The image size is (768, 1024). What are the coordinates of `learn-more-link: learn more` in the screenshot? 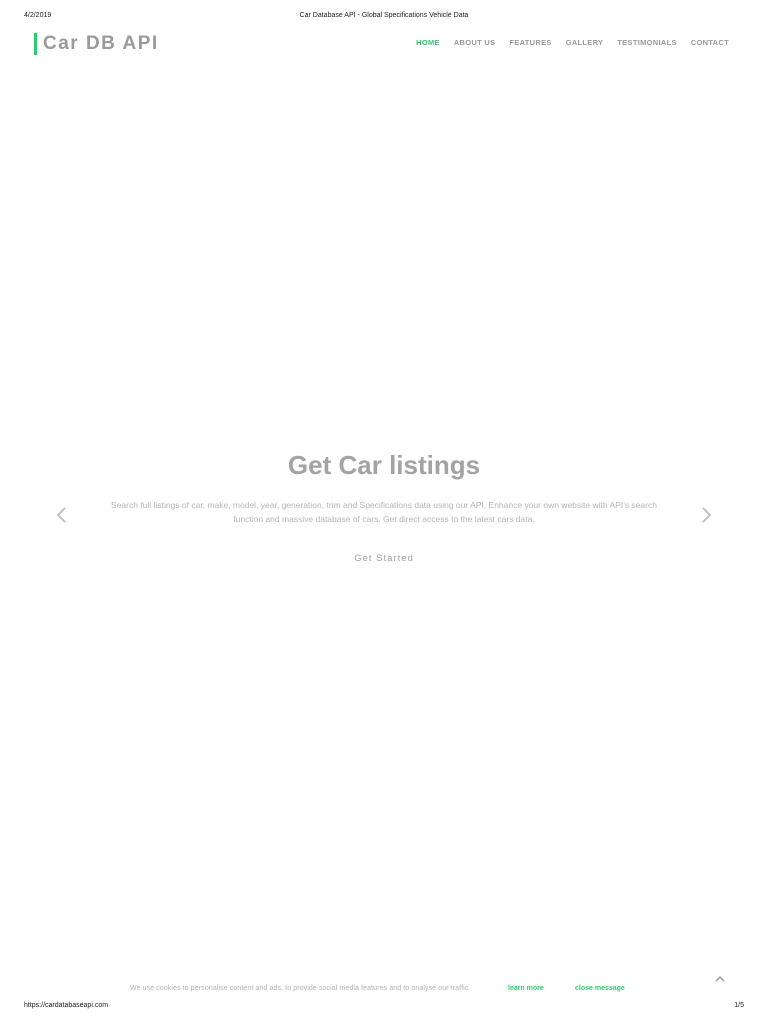 It's located at (526, 988).